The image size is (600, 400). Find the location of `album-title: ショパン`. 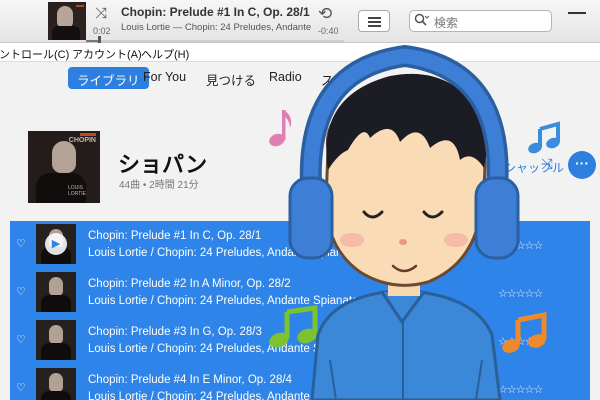

album-title: ショパン is located at coordinates (163, 164).